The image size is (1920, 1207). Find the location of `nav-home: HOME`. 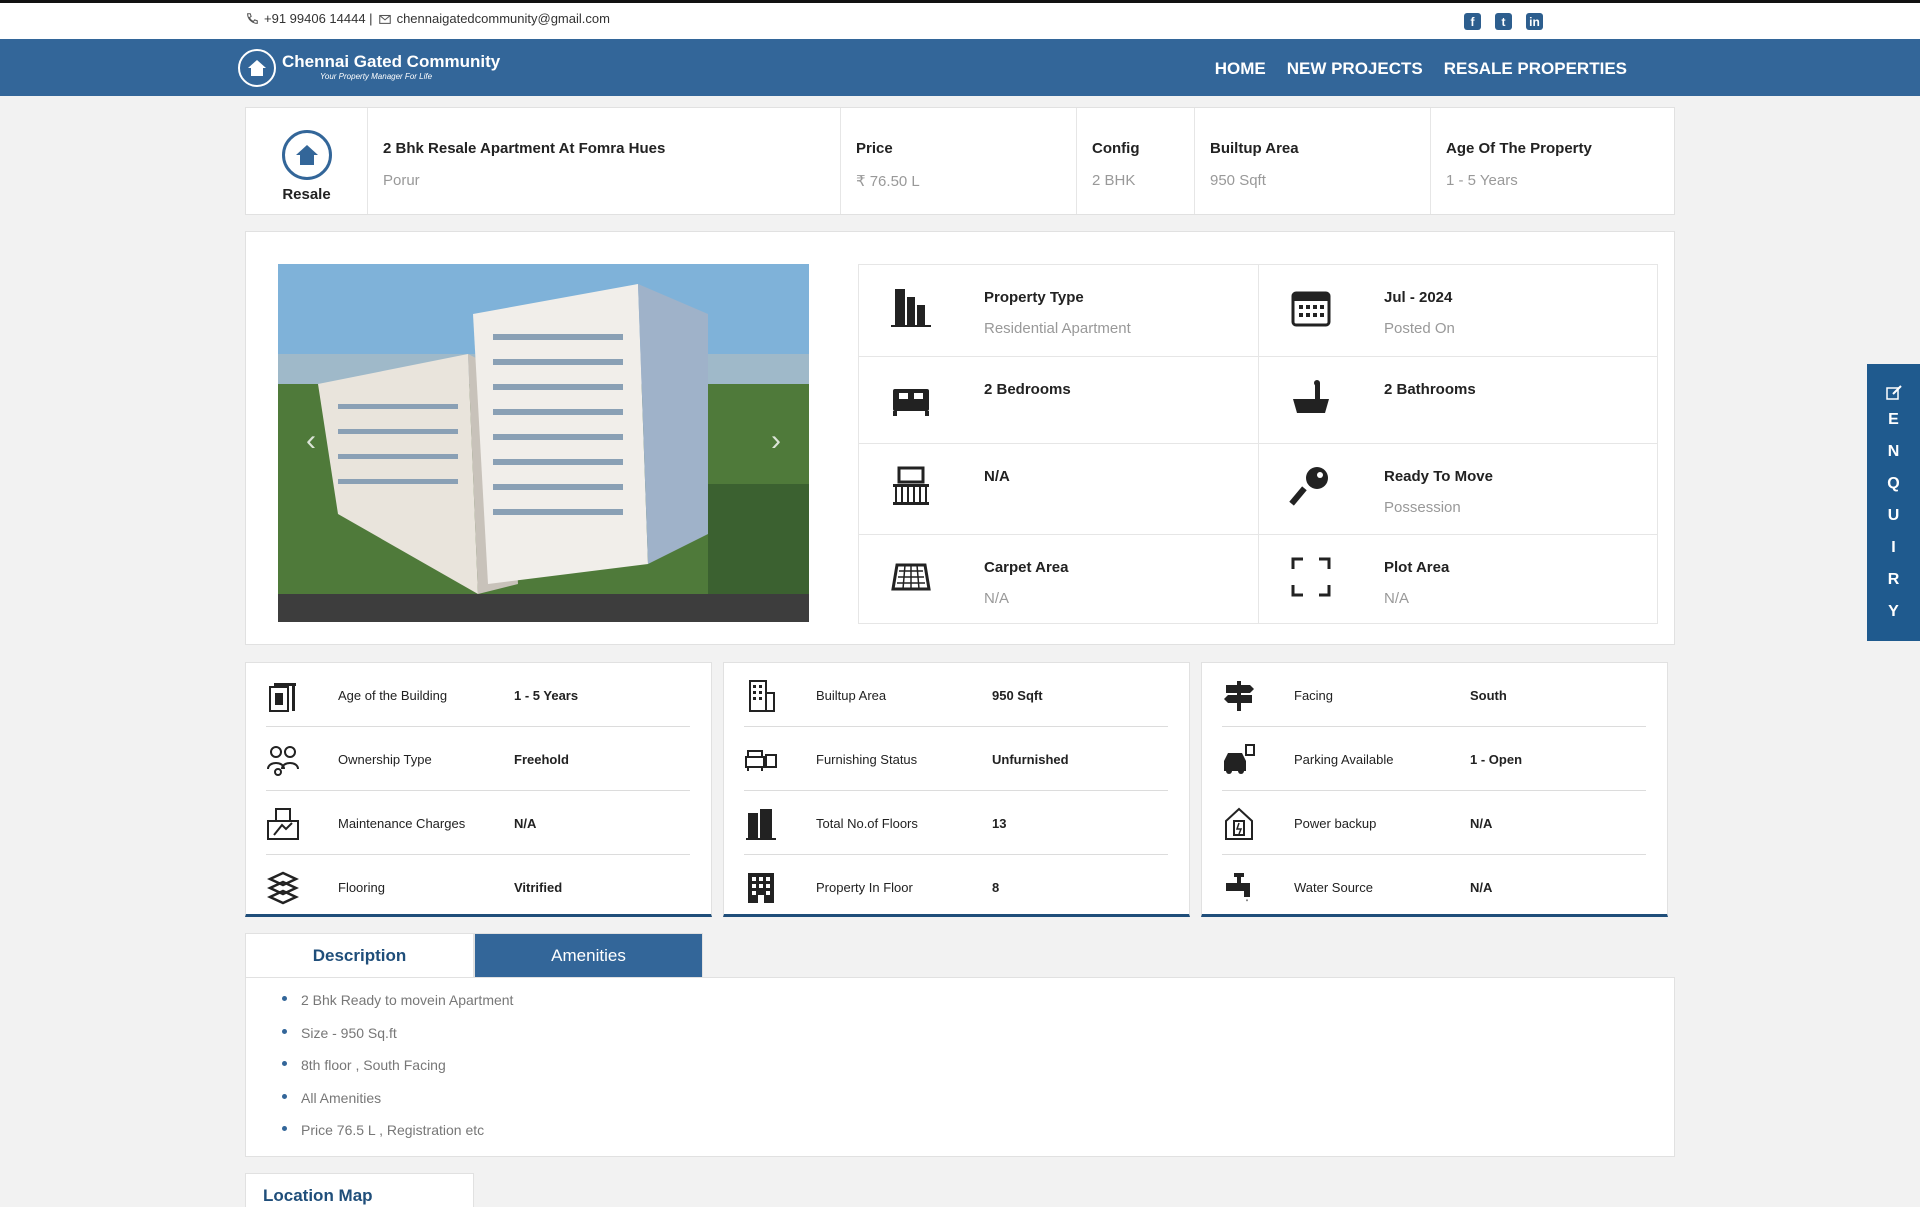

nav-home: HOME is located at coordinates (1240, 69).